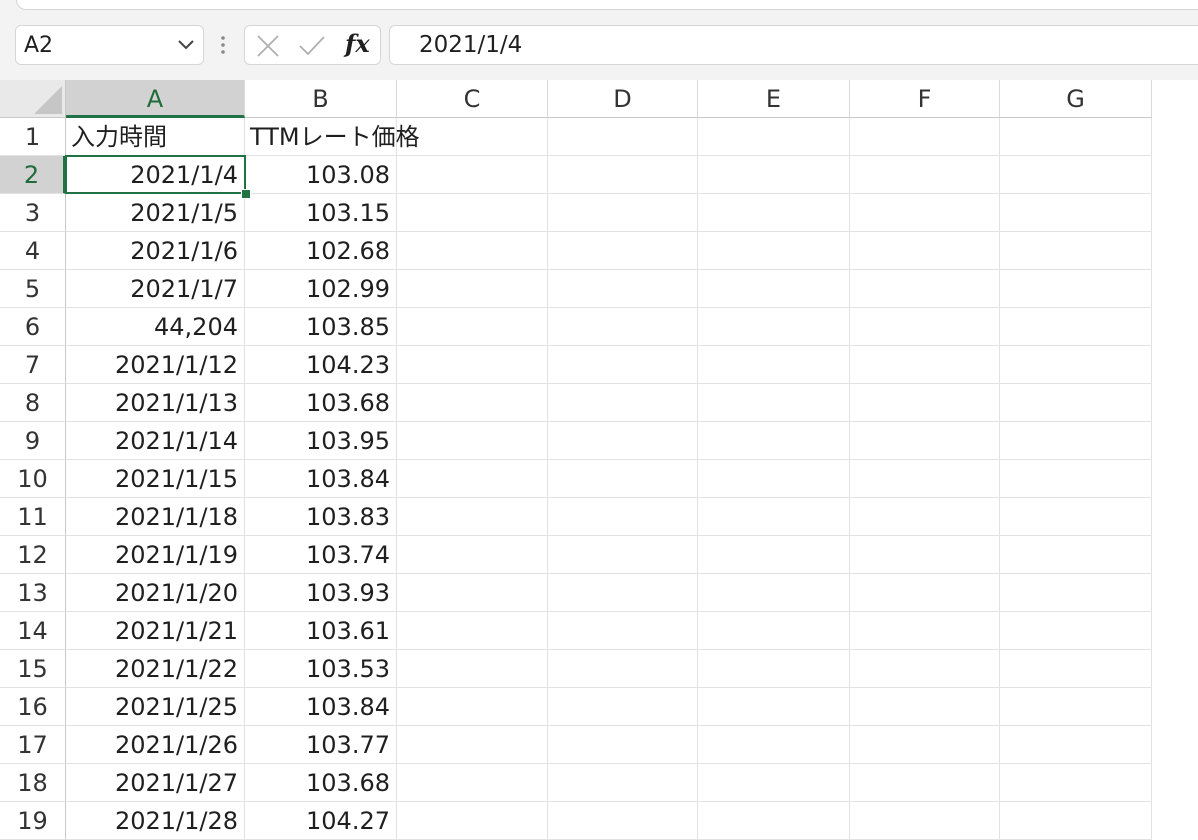 The width and height of the screenshot is (1198, 840). Describe the element at coordinates (925, 517) in the screenshot. I see `cell-f11` at that location.